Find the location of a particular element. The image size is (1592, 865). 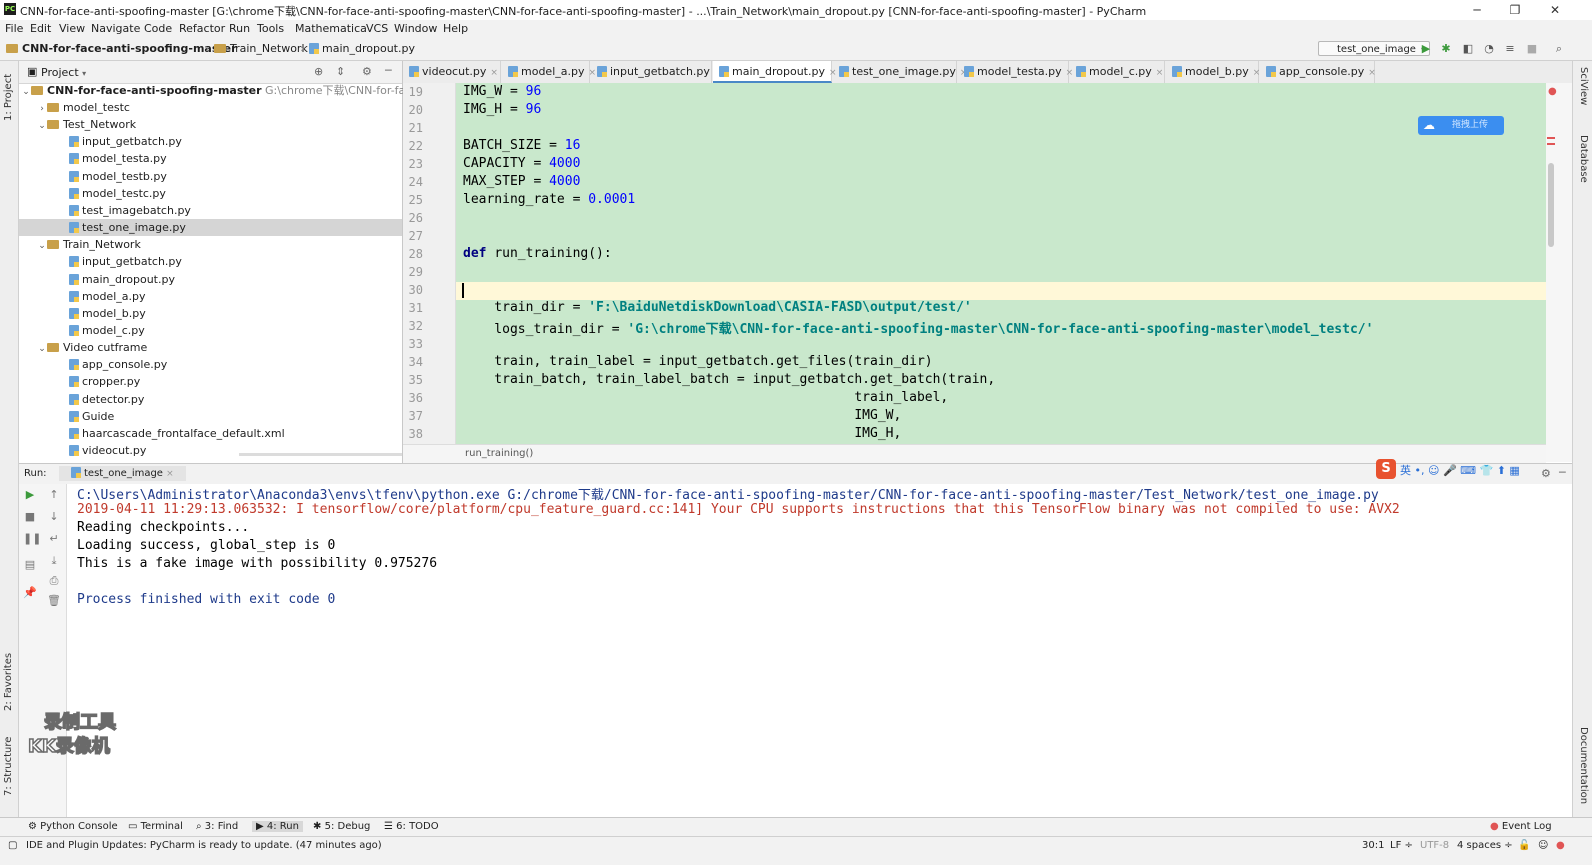

pin-icon: 📌 is located at coordinates (30, 593).